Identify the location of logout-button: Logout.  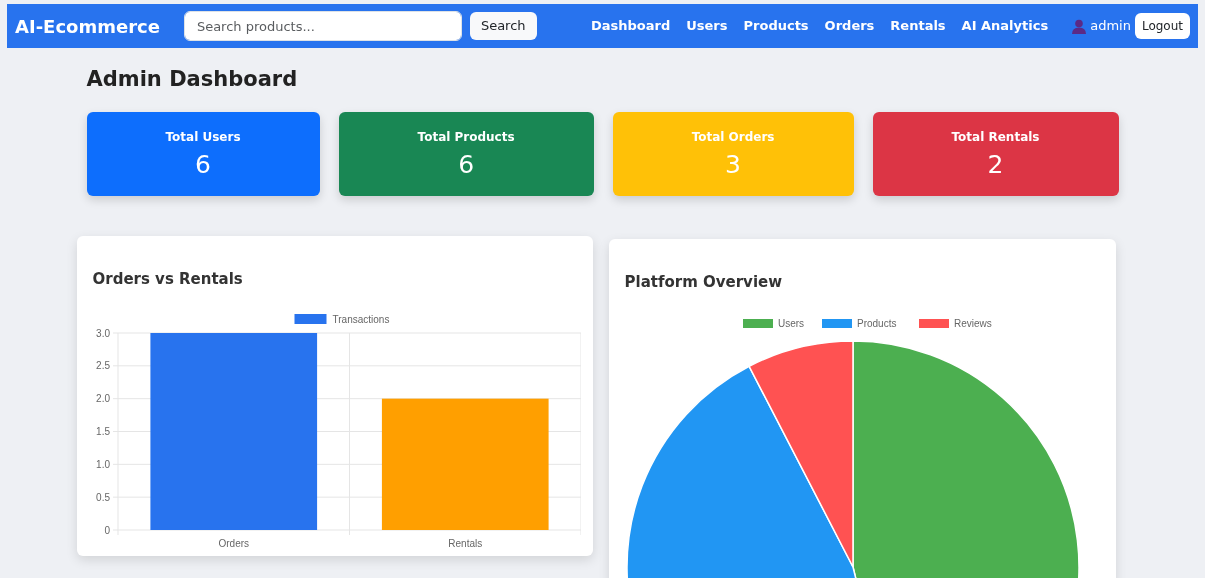
(1162, 26).